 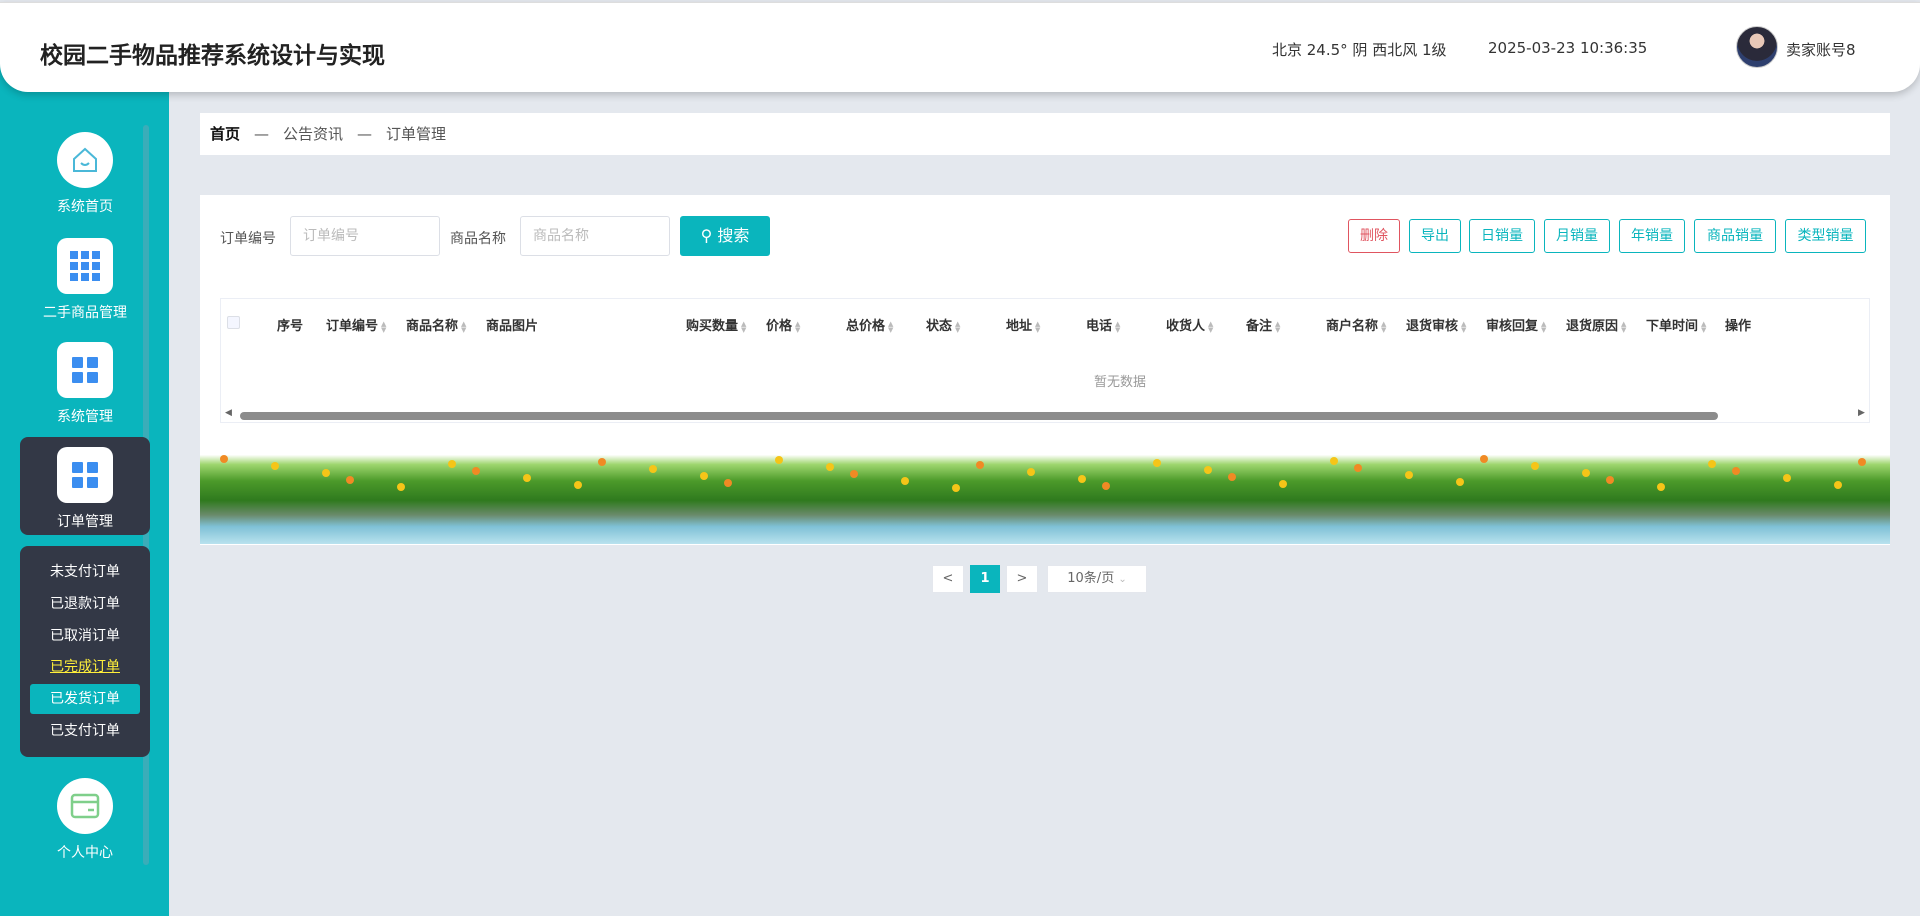 What do you see at coordinates (1757, 47) in the screenshot?
I see `avatar` at bounding box center [1757, 47].